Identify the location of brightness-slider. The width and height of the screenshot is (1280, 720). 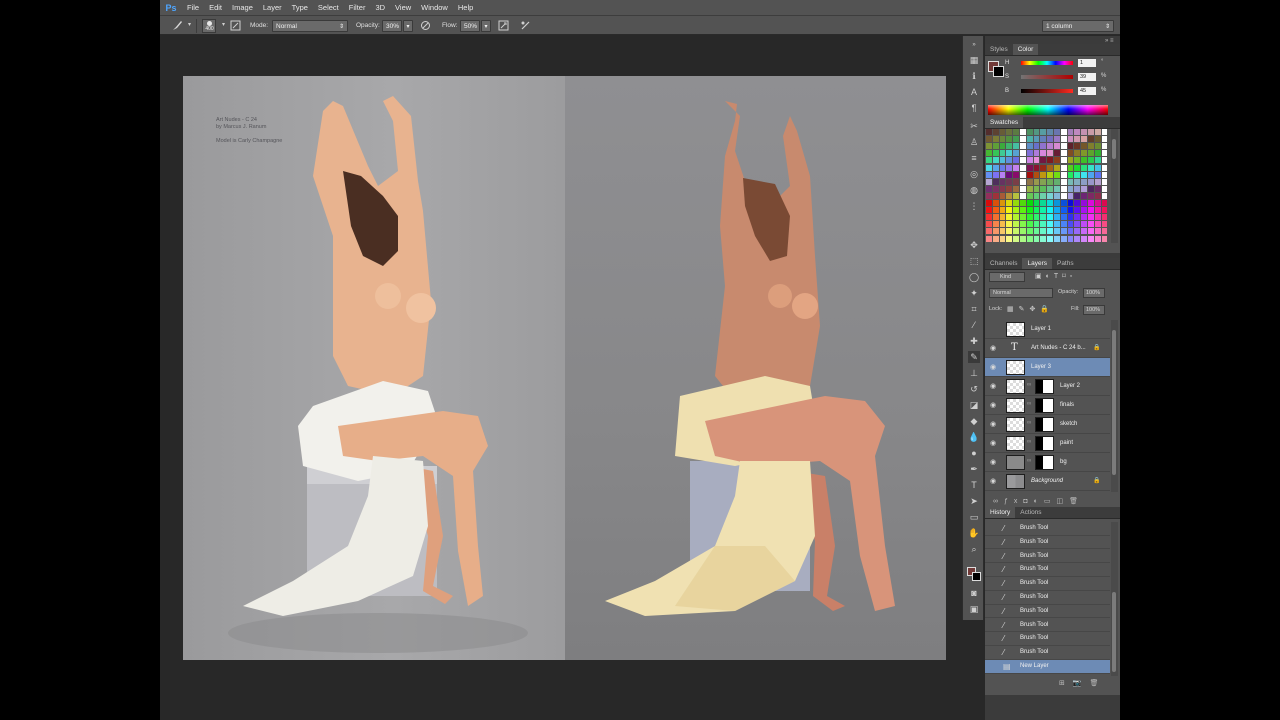
(1047, 91).